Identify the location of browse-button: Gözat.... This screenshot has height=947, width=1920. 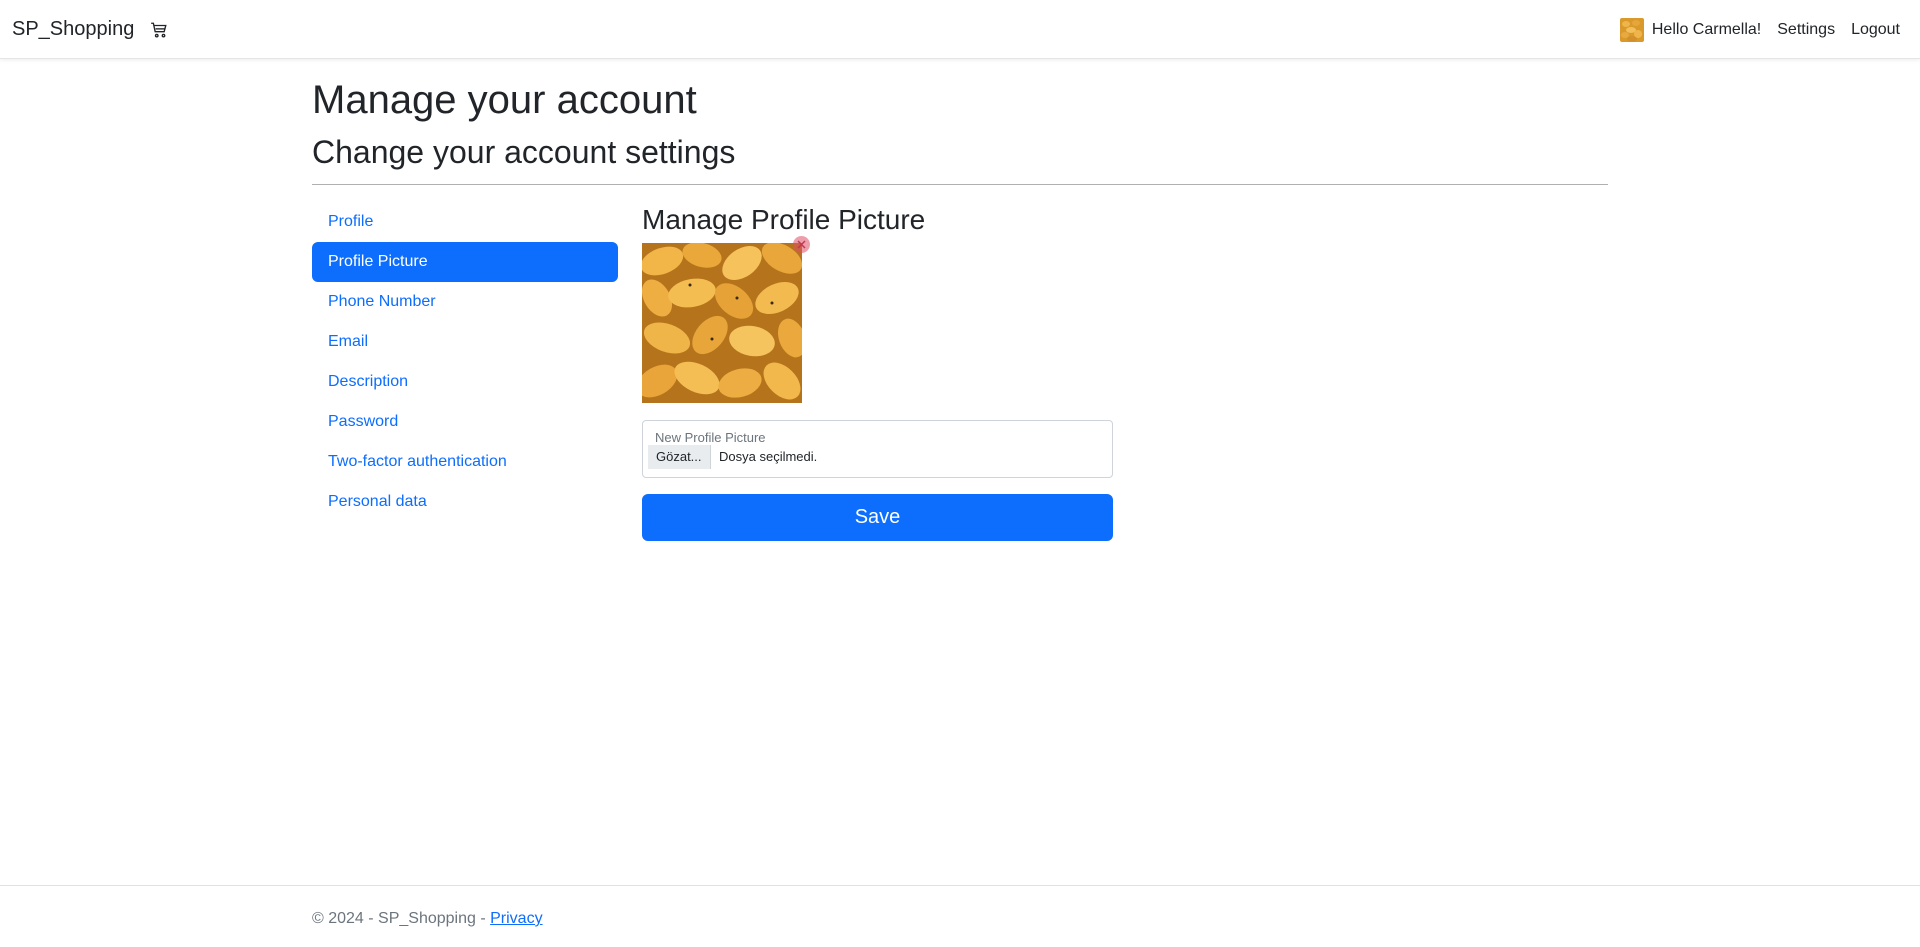
(679, 457).